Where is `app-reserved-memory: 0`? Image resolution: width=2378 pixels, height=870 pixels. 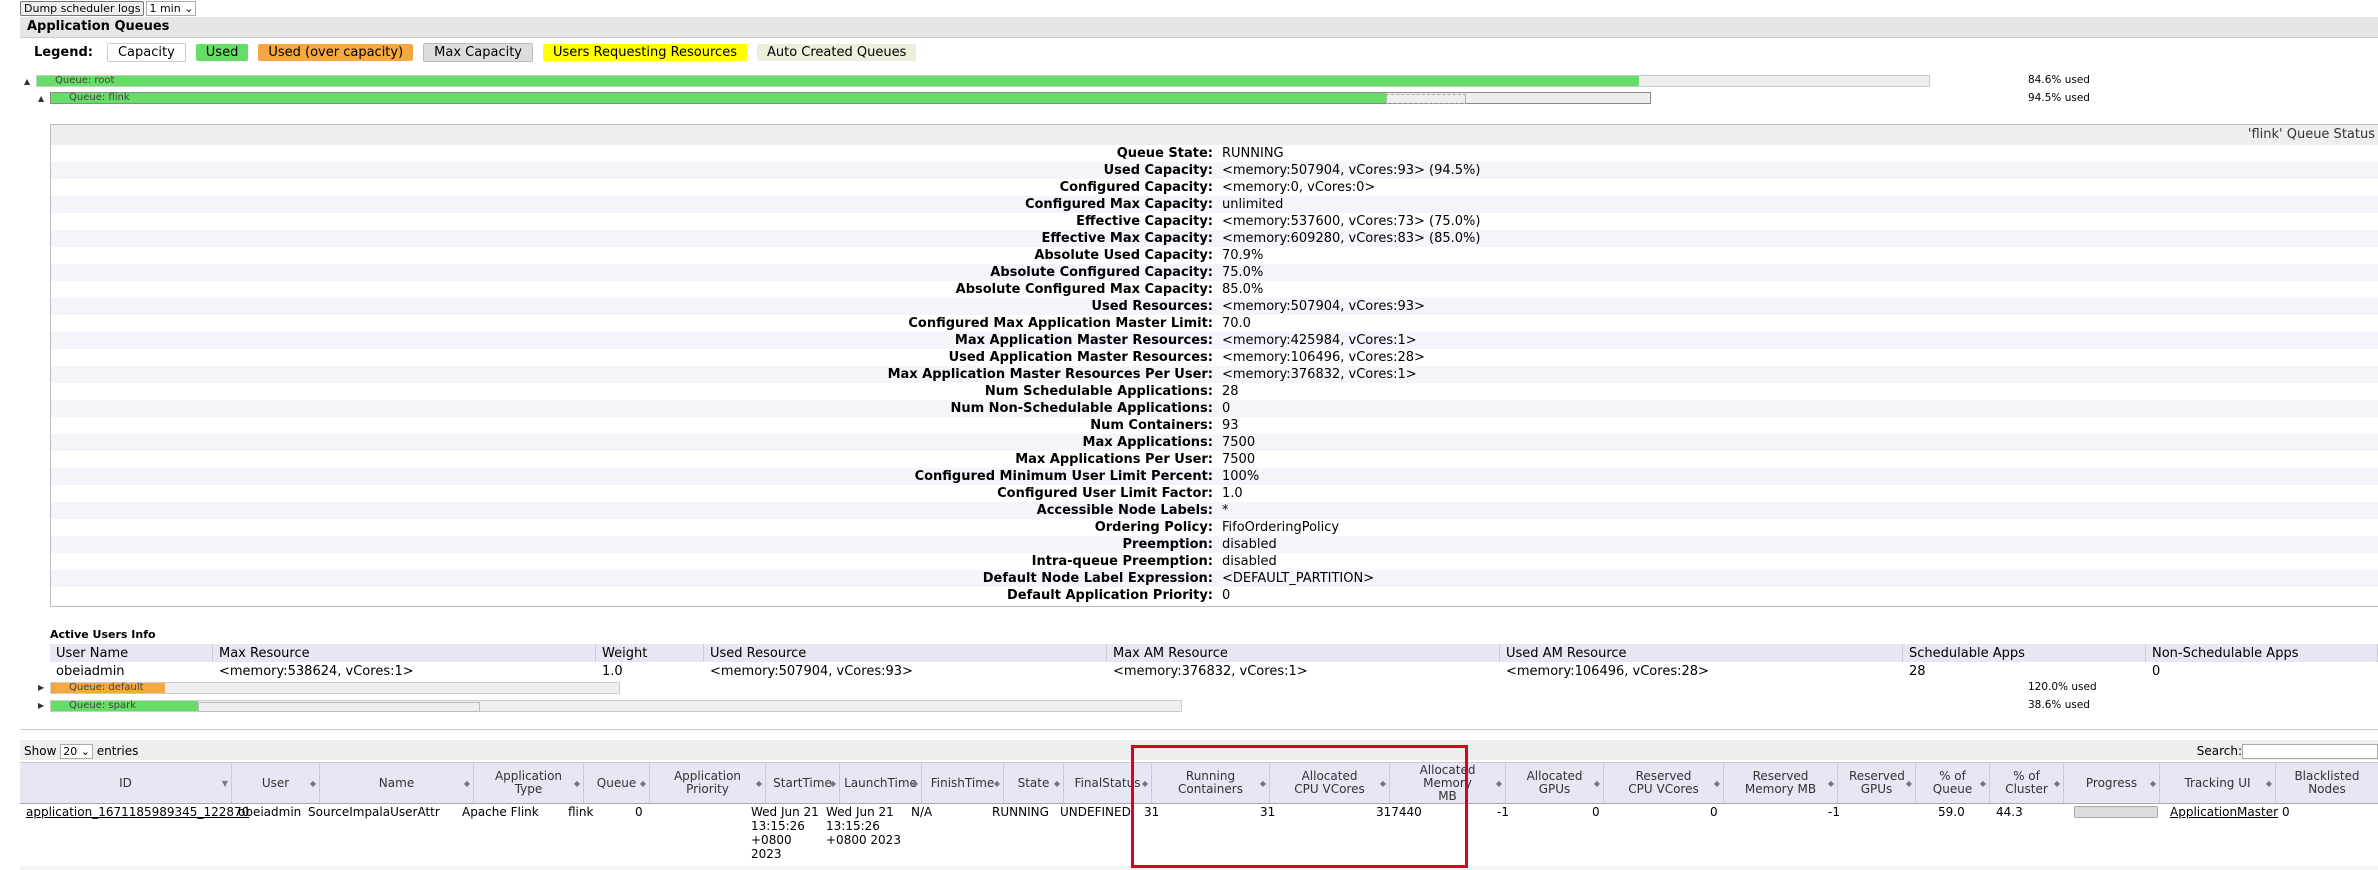 app-reserved-memory: 0 is located at coordinates (1714, 812).